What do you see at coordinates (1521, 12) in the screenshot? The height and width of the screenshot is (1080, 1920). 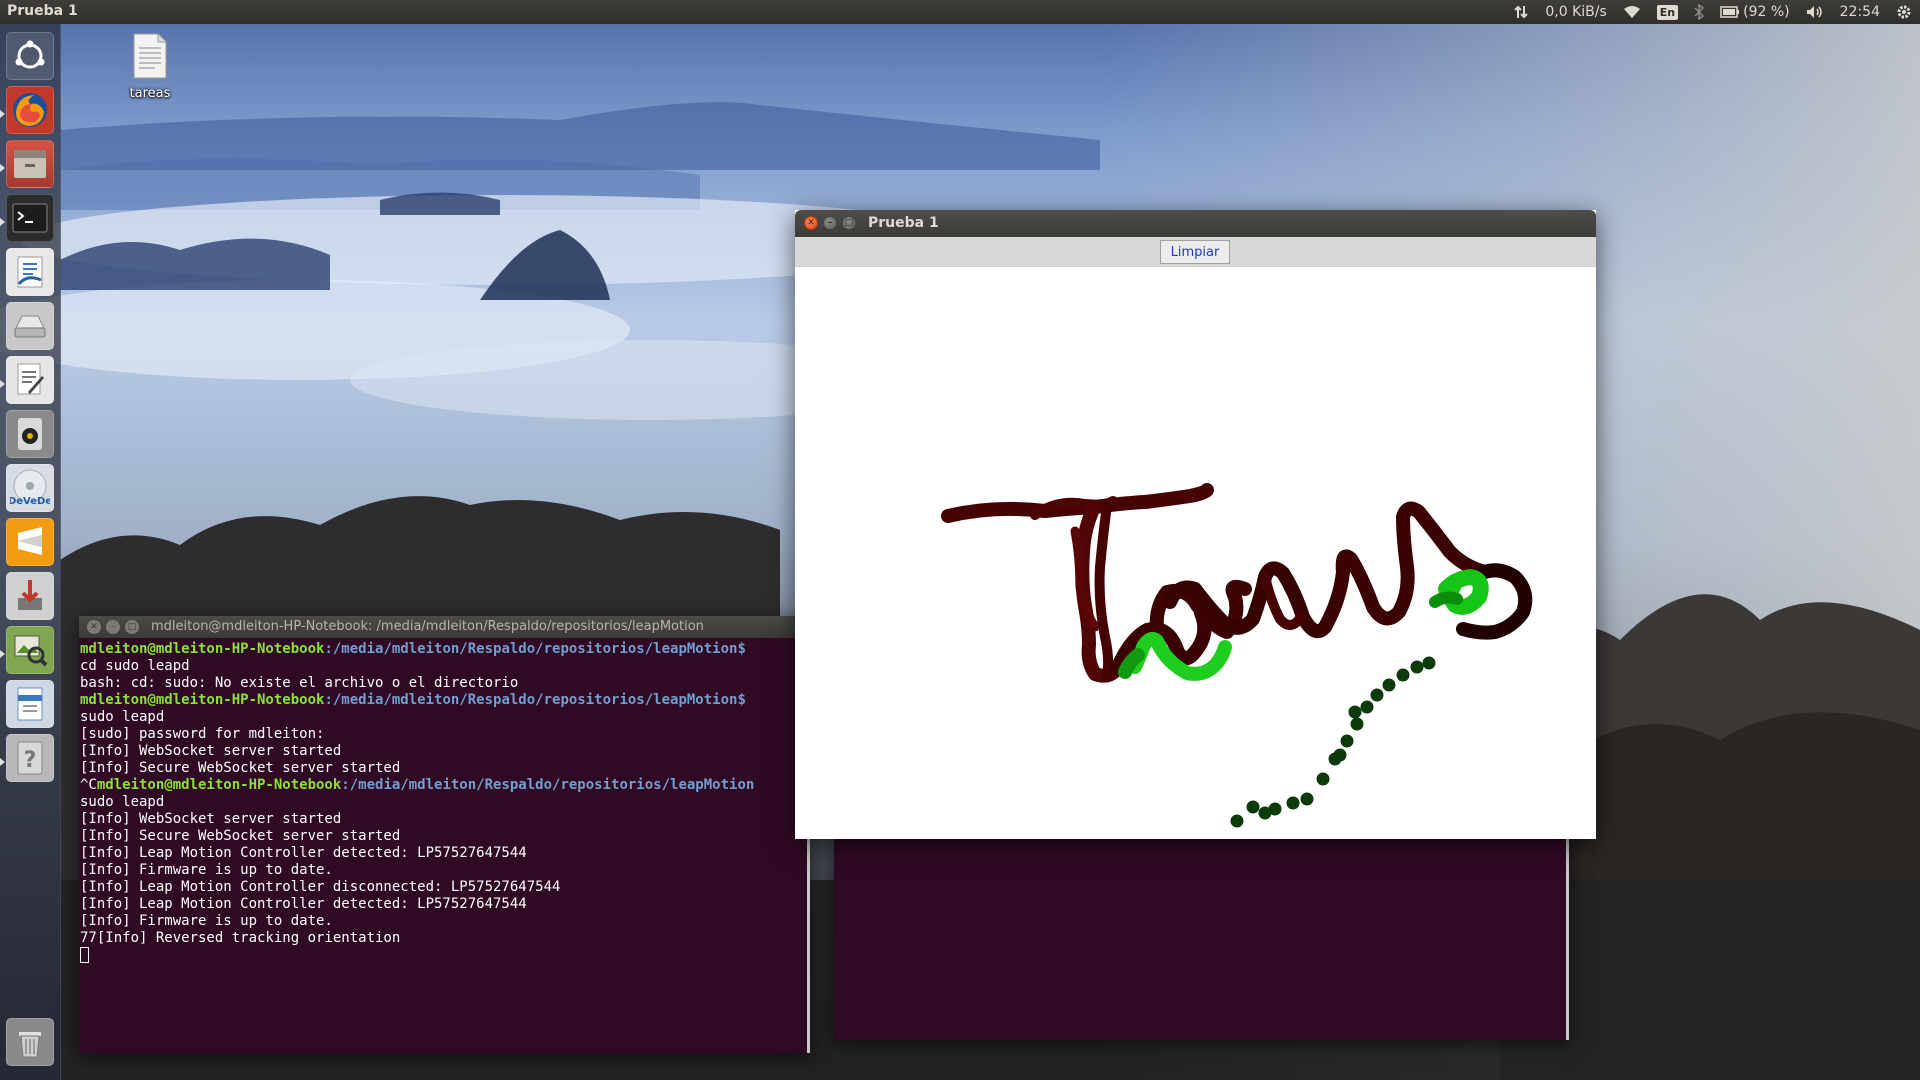 I see `network-transfer-icon` at bounding box center [1521, 12].